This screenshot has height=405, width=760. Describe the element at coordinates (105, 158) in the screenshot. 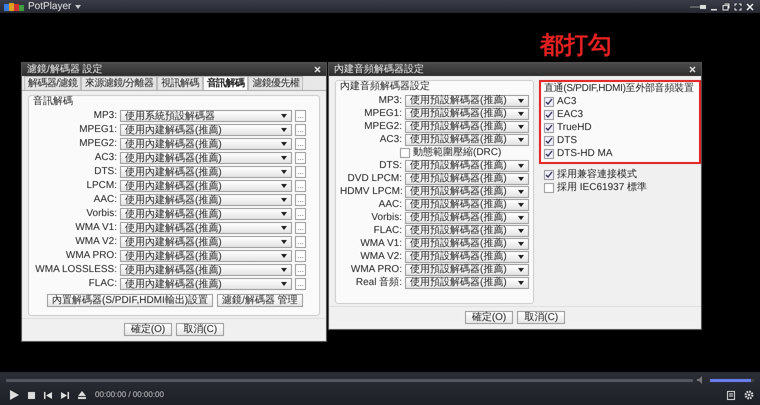

I see `field-label: AC3:` at that location.